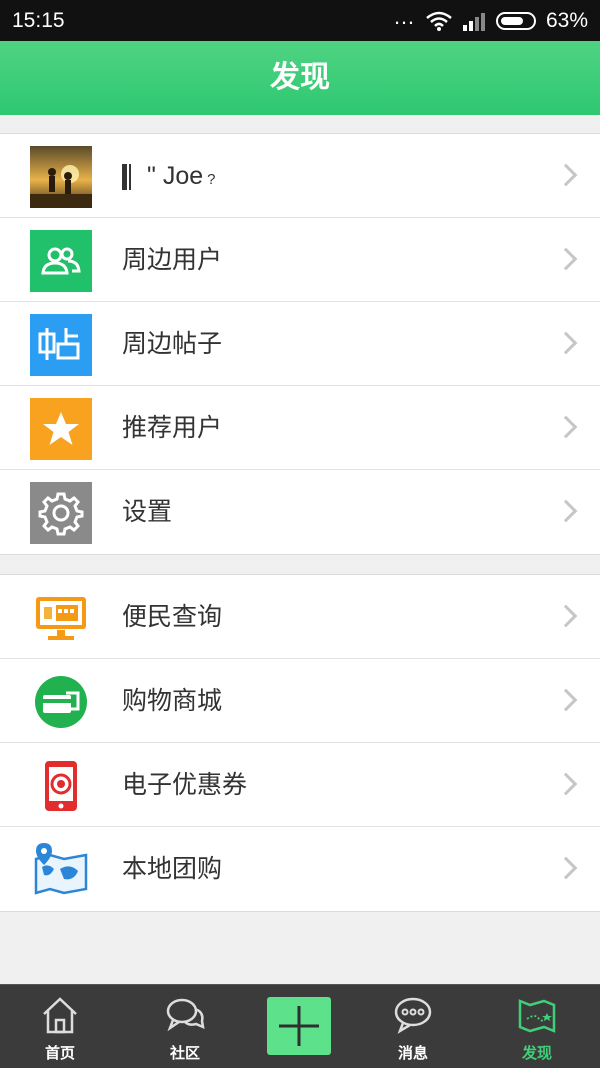 This screenshot has width=600, height=1068. I want to click on tab-messages: 消息, so click(413, 1026).